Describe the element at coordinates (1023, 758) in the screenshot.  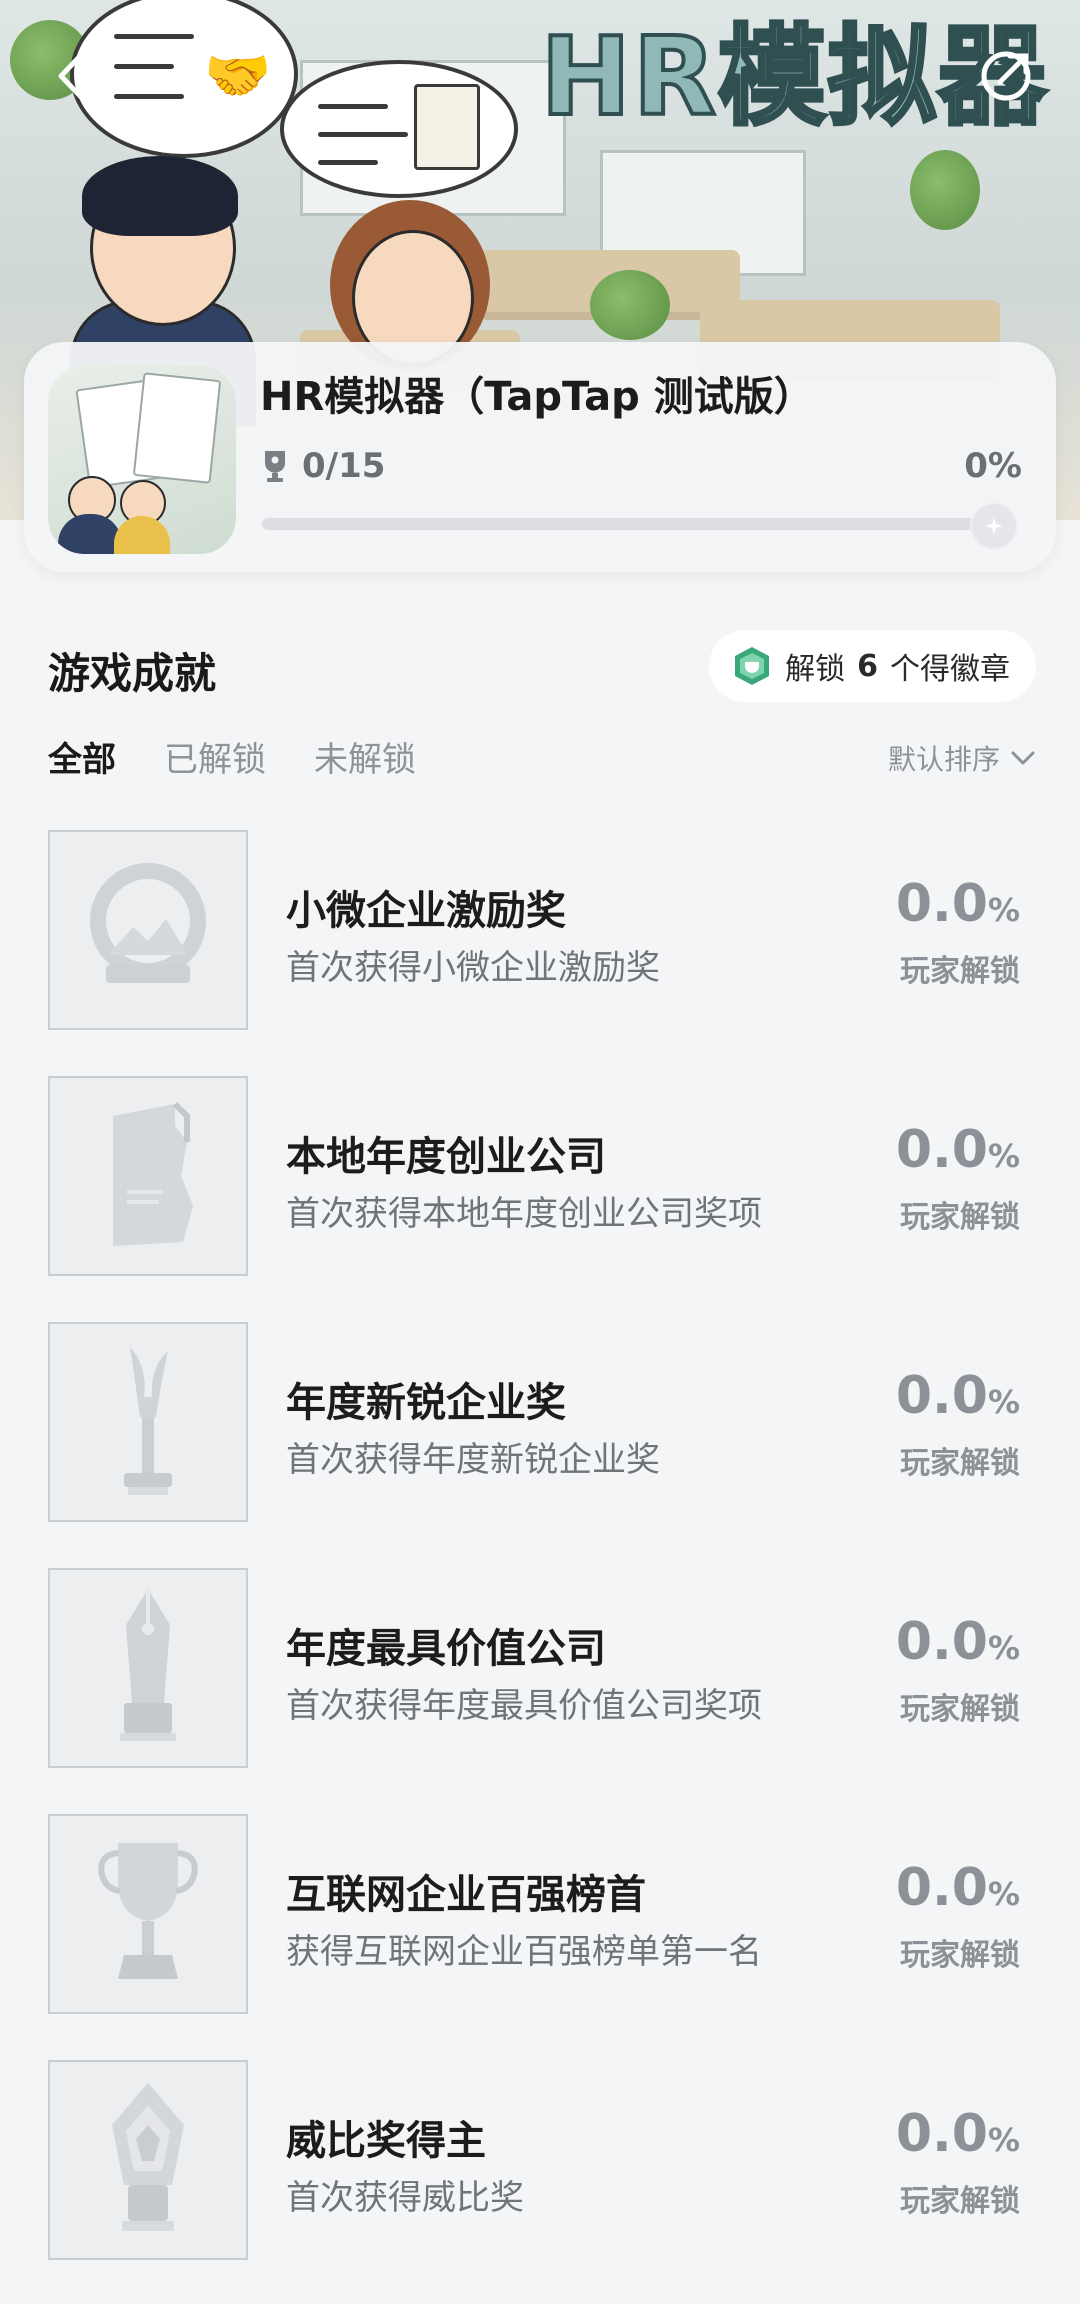
I see `chevron-down-icon` at that location.